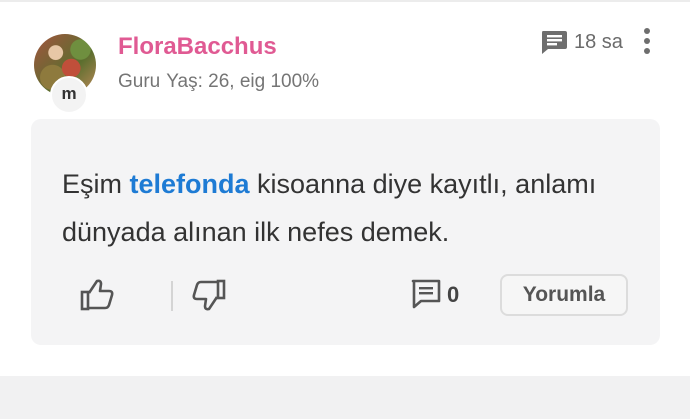  Describe the element at coordinates (598, 41) in the screenshot. I see `time-label: 18 sa` at that location.